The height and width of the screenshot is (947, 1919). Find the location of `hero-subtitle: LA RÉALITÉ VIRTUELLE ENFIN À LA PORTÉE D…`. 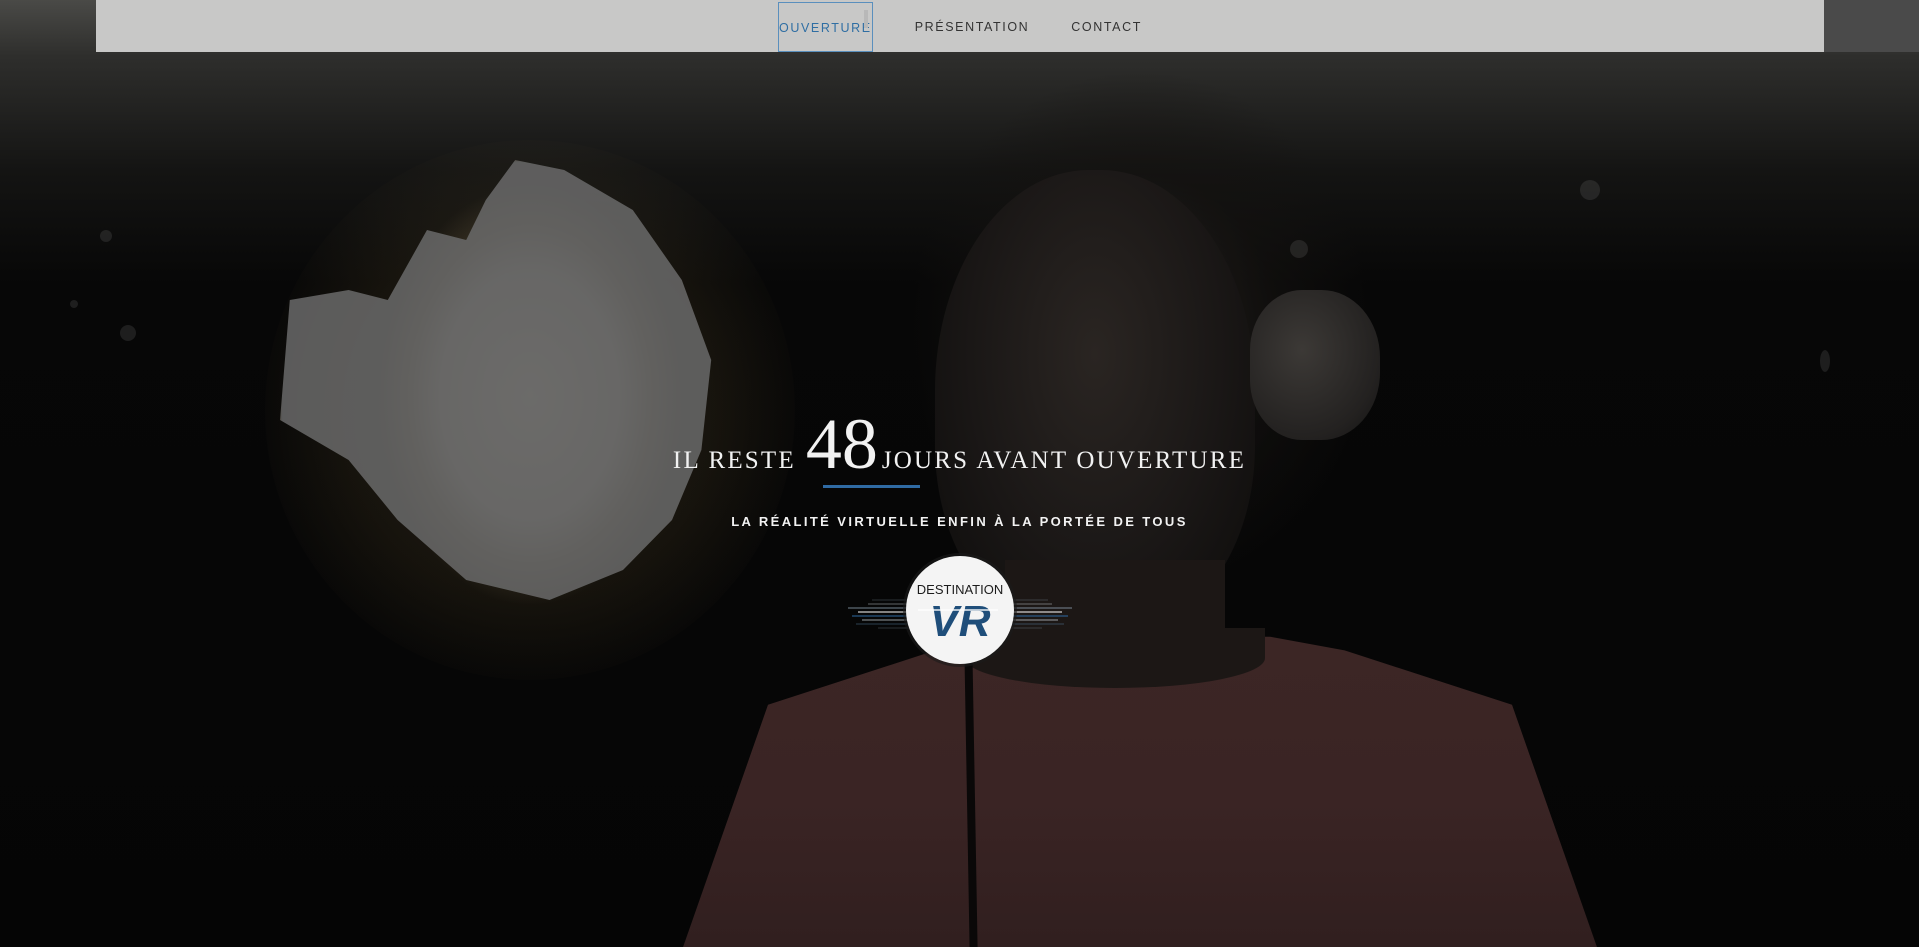

hero-subtitle: LA RÉALITÉ VIRTUELLE ENFIN À LA PORTÉE D… is located at coordinates (959, 521).